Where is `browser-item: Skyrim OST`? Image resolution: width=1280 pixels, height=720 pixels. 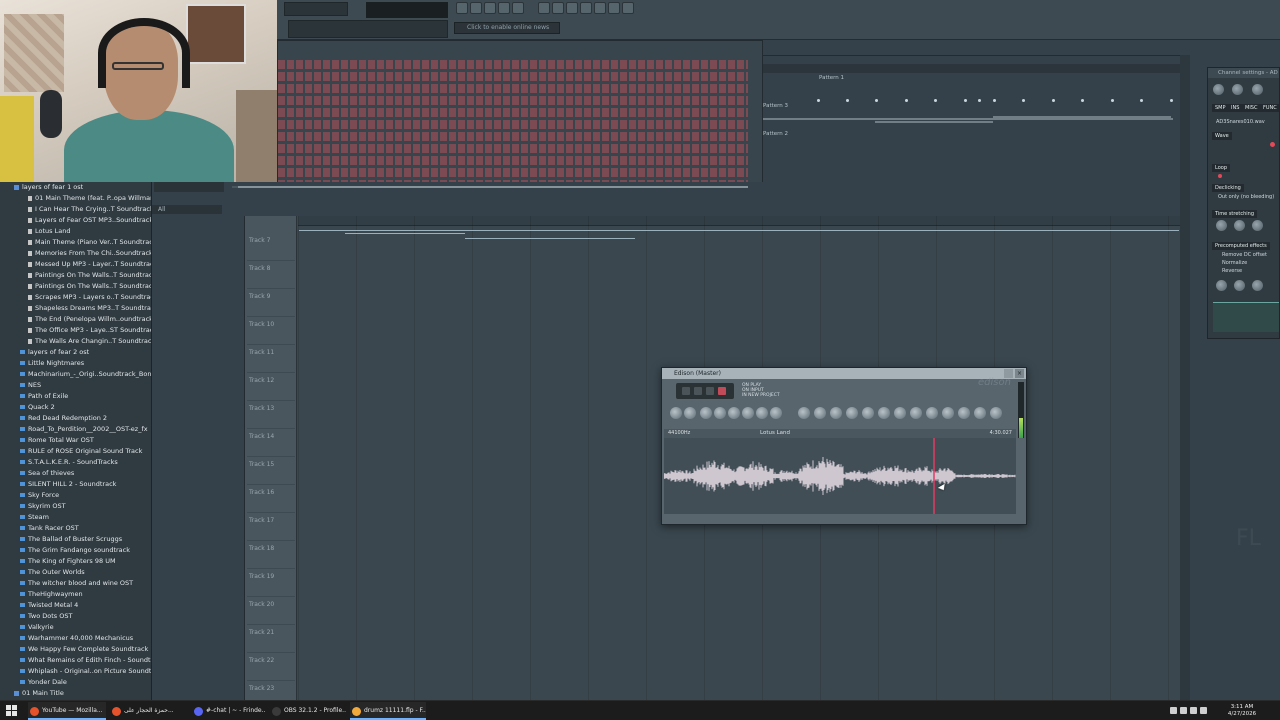
browser-item: Skyrim OST is located at coordinates (75, 506).